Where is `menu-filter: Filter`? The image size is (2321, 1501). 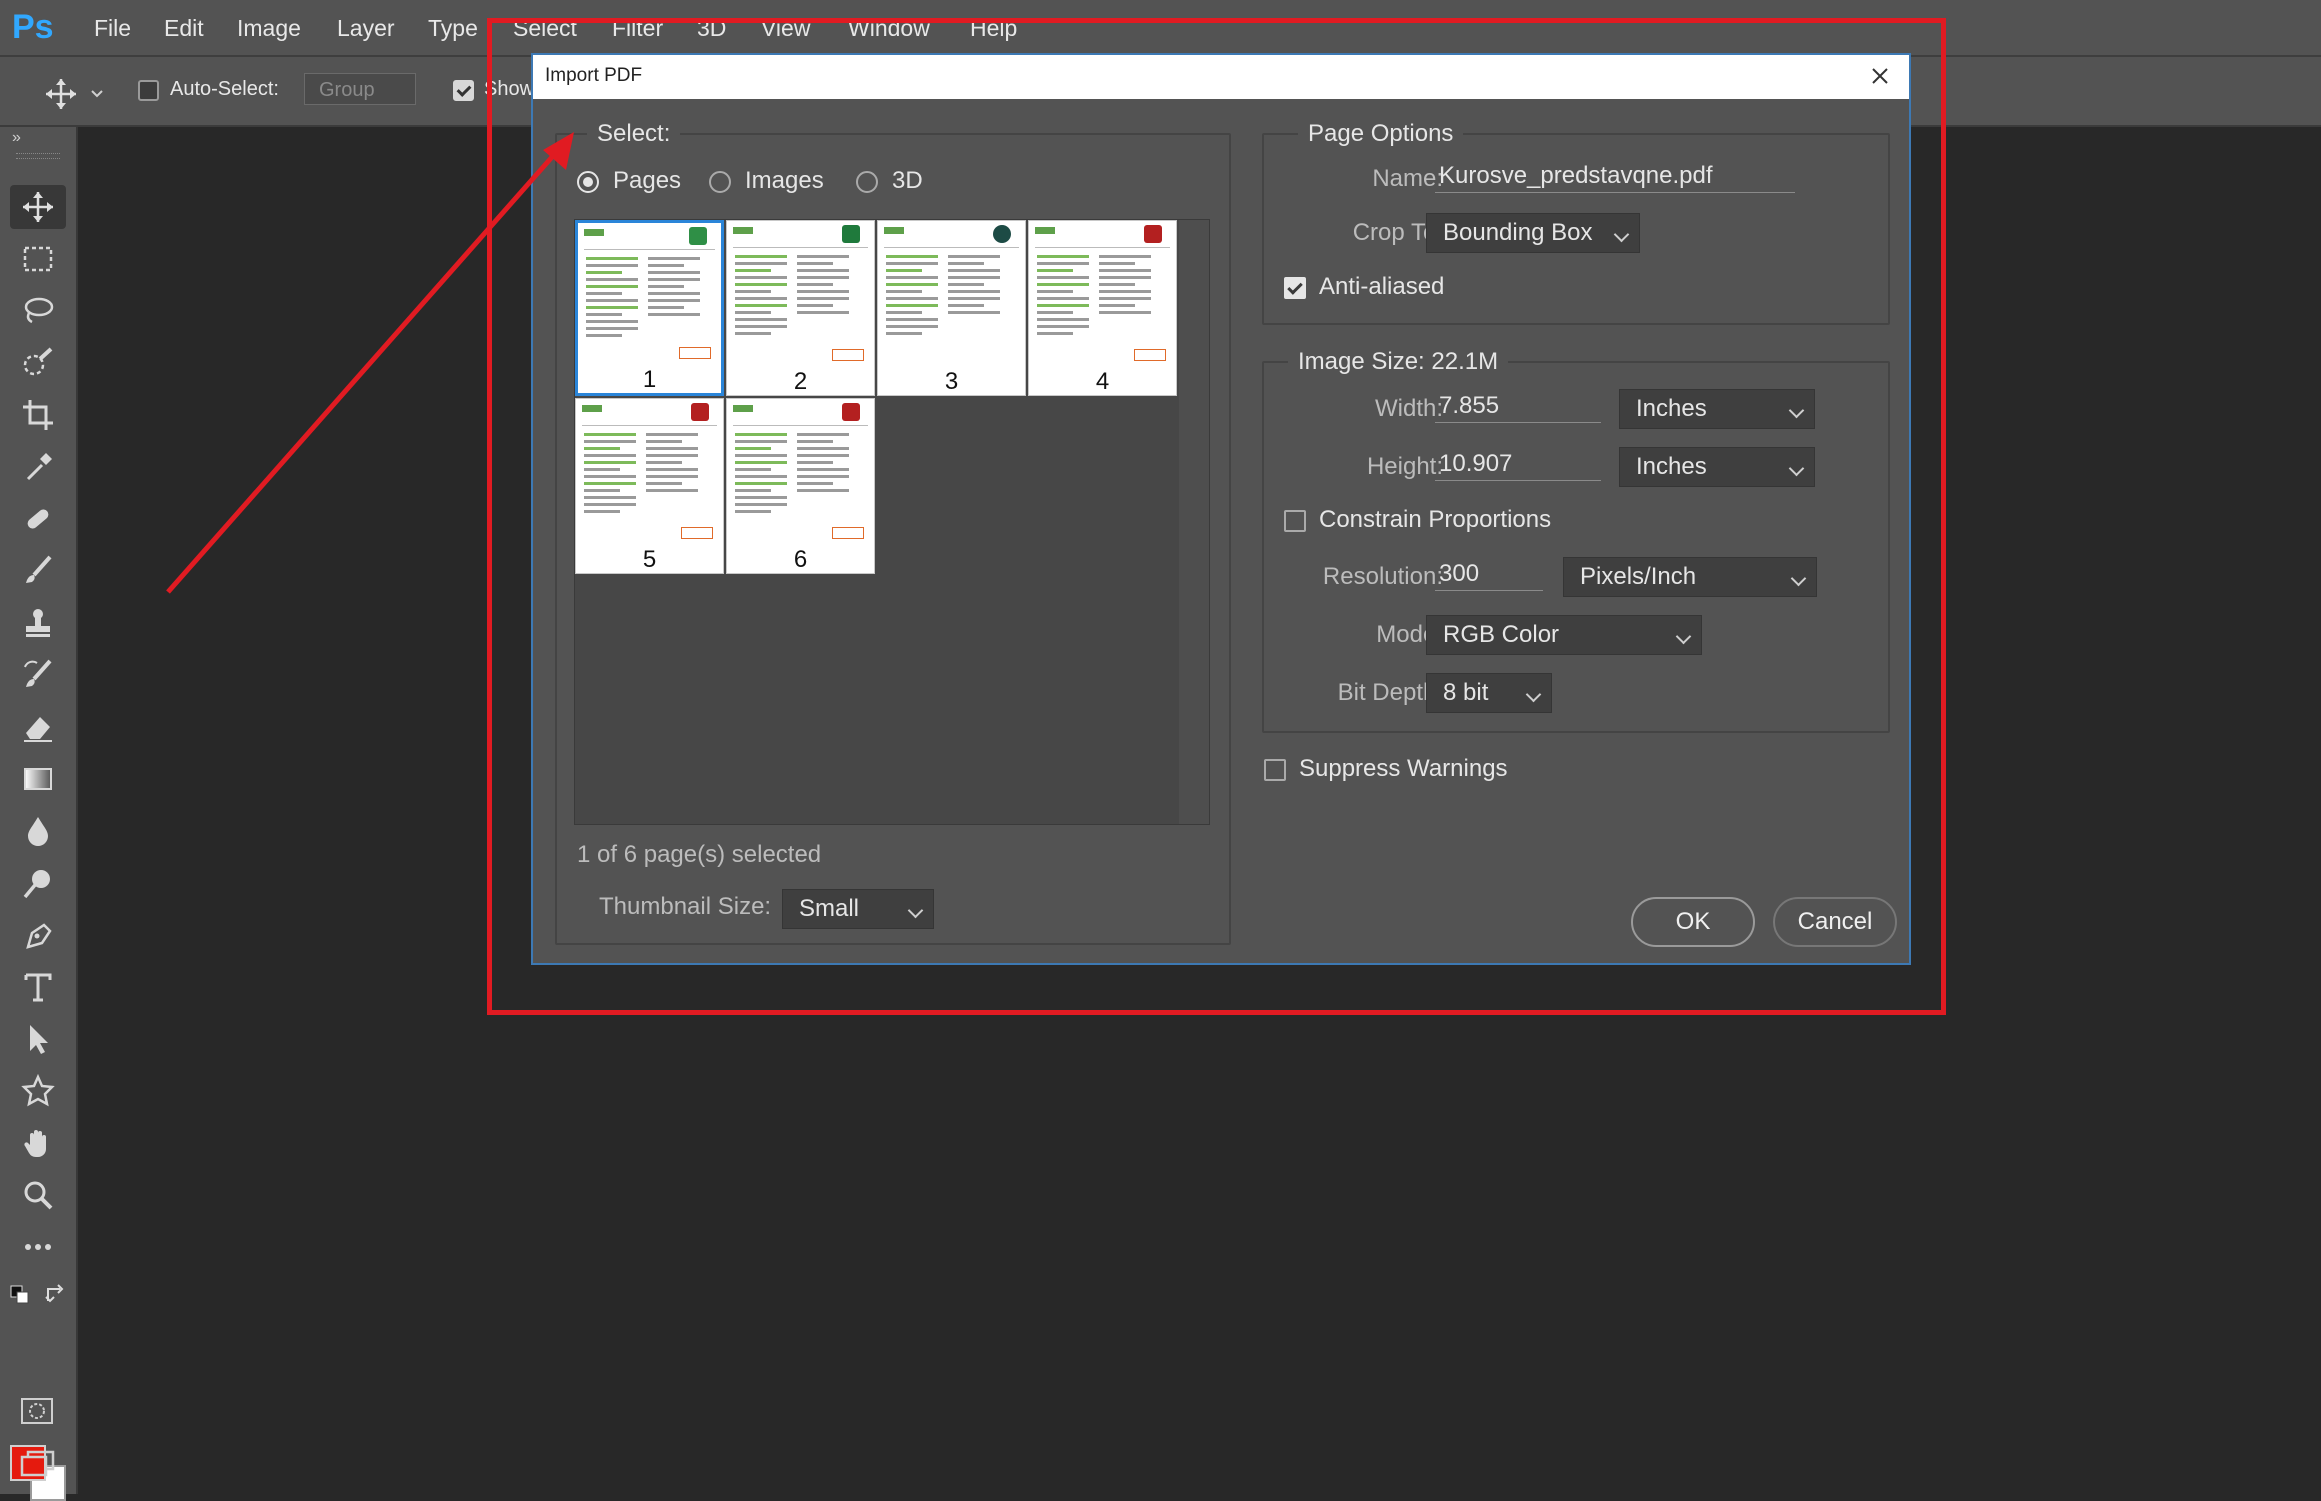
menu-filter: Filter is located at coordinates (637, 28).